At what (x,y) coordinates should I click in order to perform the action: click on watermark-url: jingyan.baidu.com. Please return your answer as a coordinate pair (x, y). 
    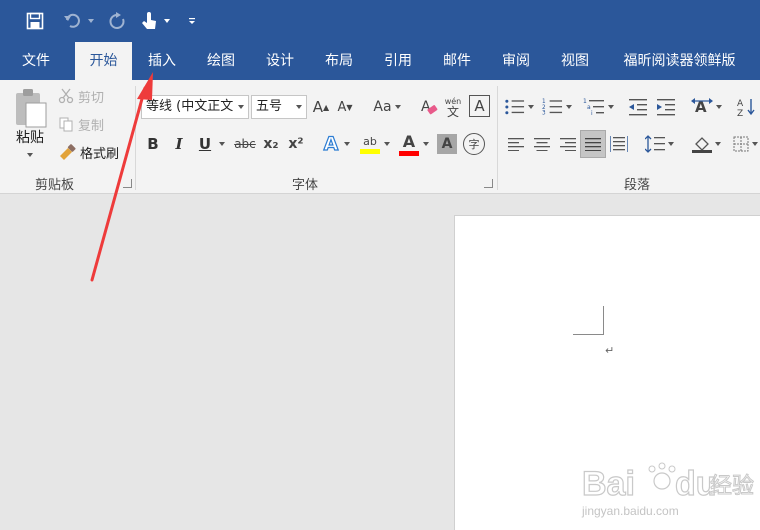
    Looking at the image, I should click on (630, 511).